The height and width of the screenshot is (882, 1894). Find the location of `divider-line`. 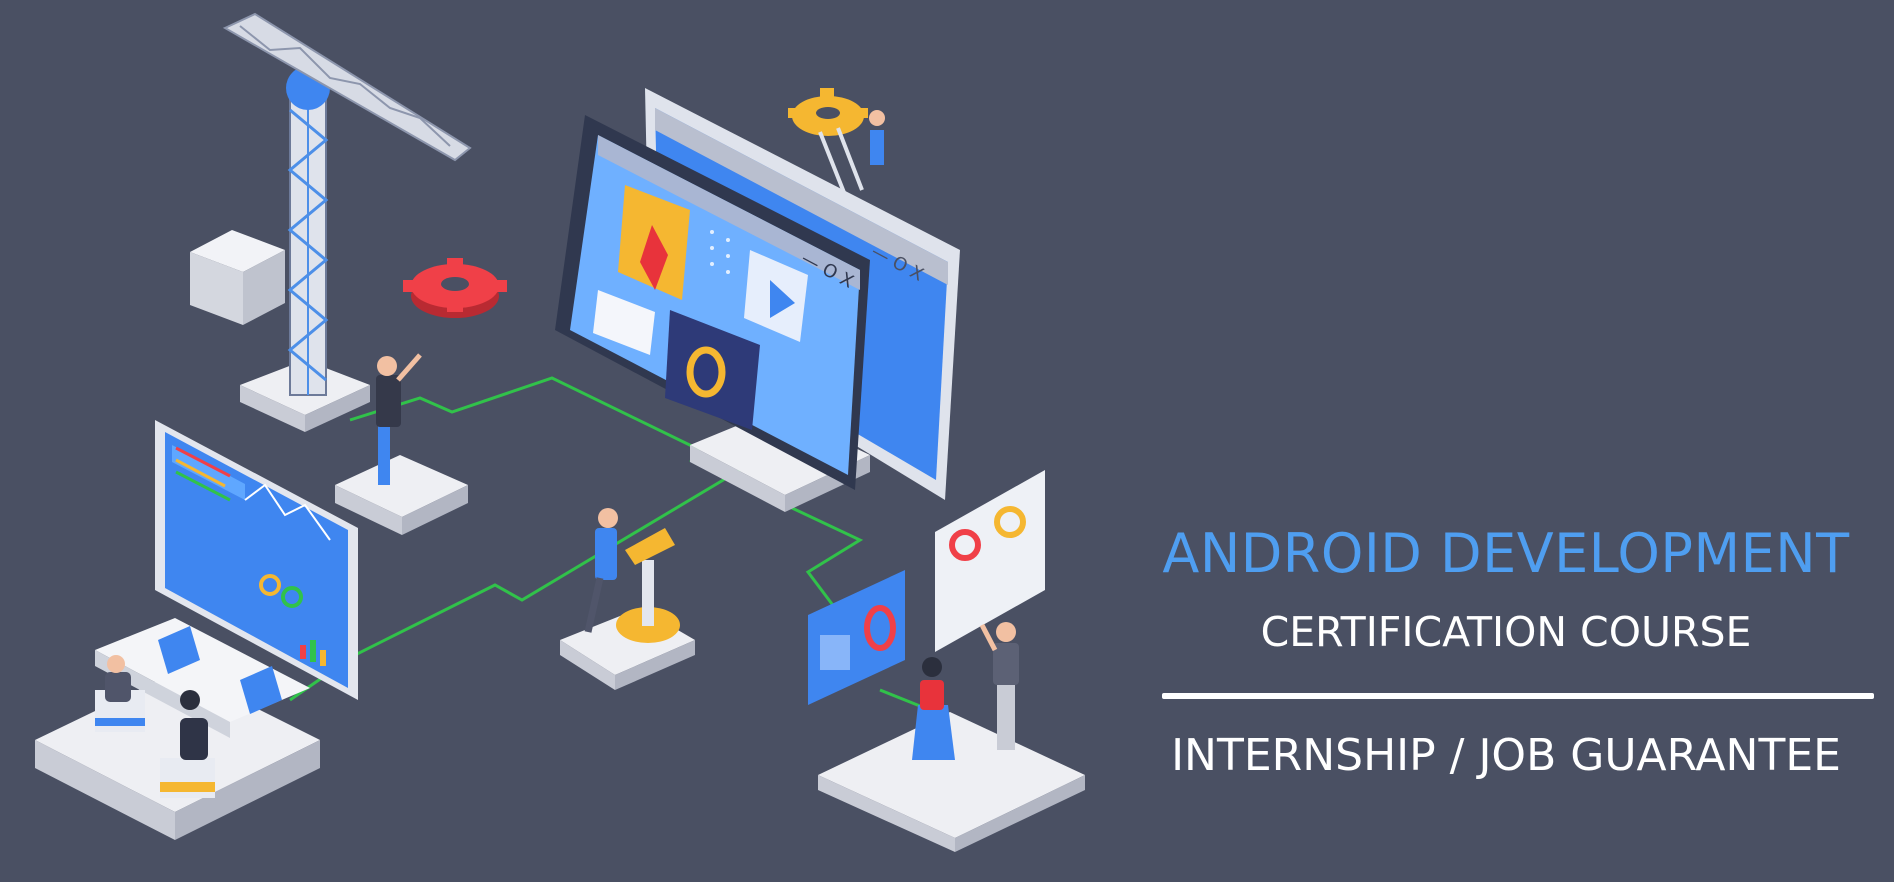

divider-line is located at coordinates (1518, 696).